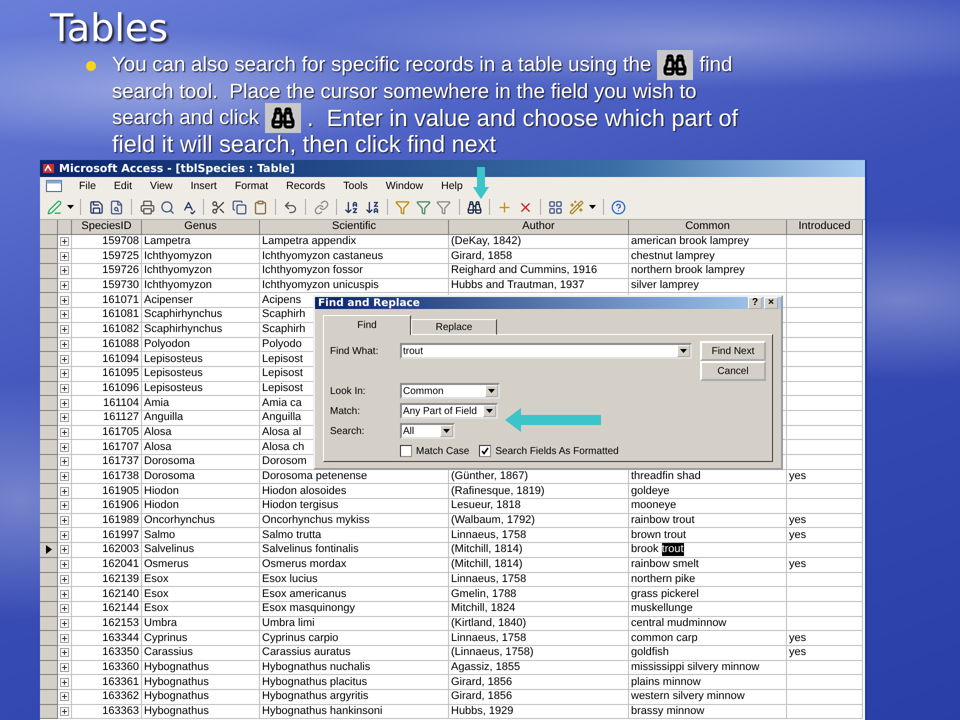 This screenshot has width=960, height=720. I want to click on menu-item: View, so click(161, 186).